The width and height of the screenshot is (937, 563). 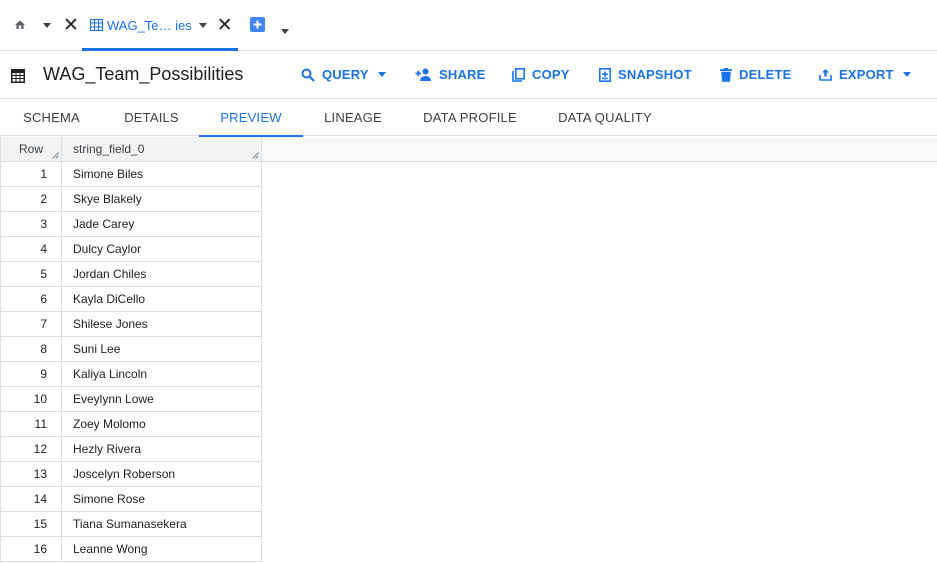 I want to click on row-number-cell: 8, so click(x=31, y=349).